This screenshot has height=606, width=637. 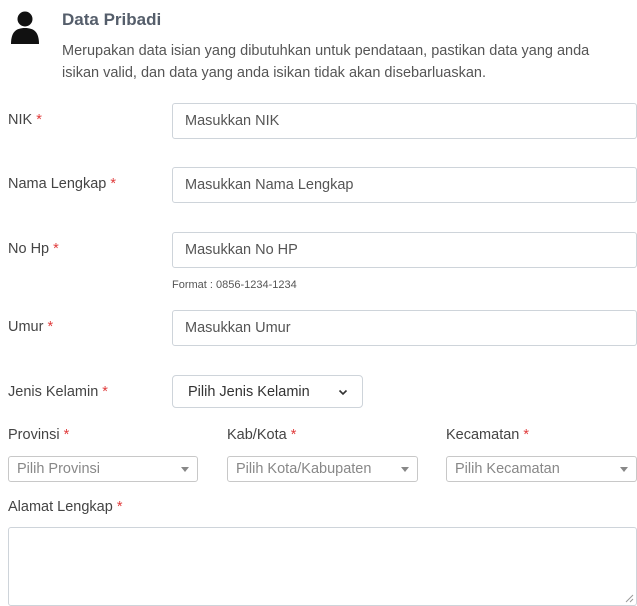 What do you see at coordinates (404, 250) in the screenshot?
I see `nohp-input` at bounding box center [404, 250].